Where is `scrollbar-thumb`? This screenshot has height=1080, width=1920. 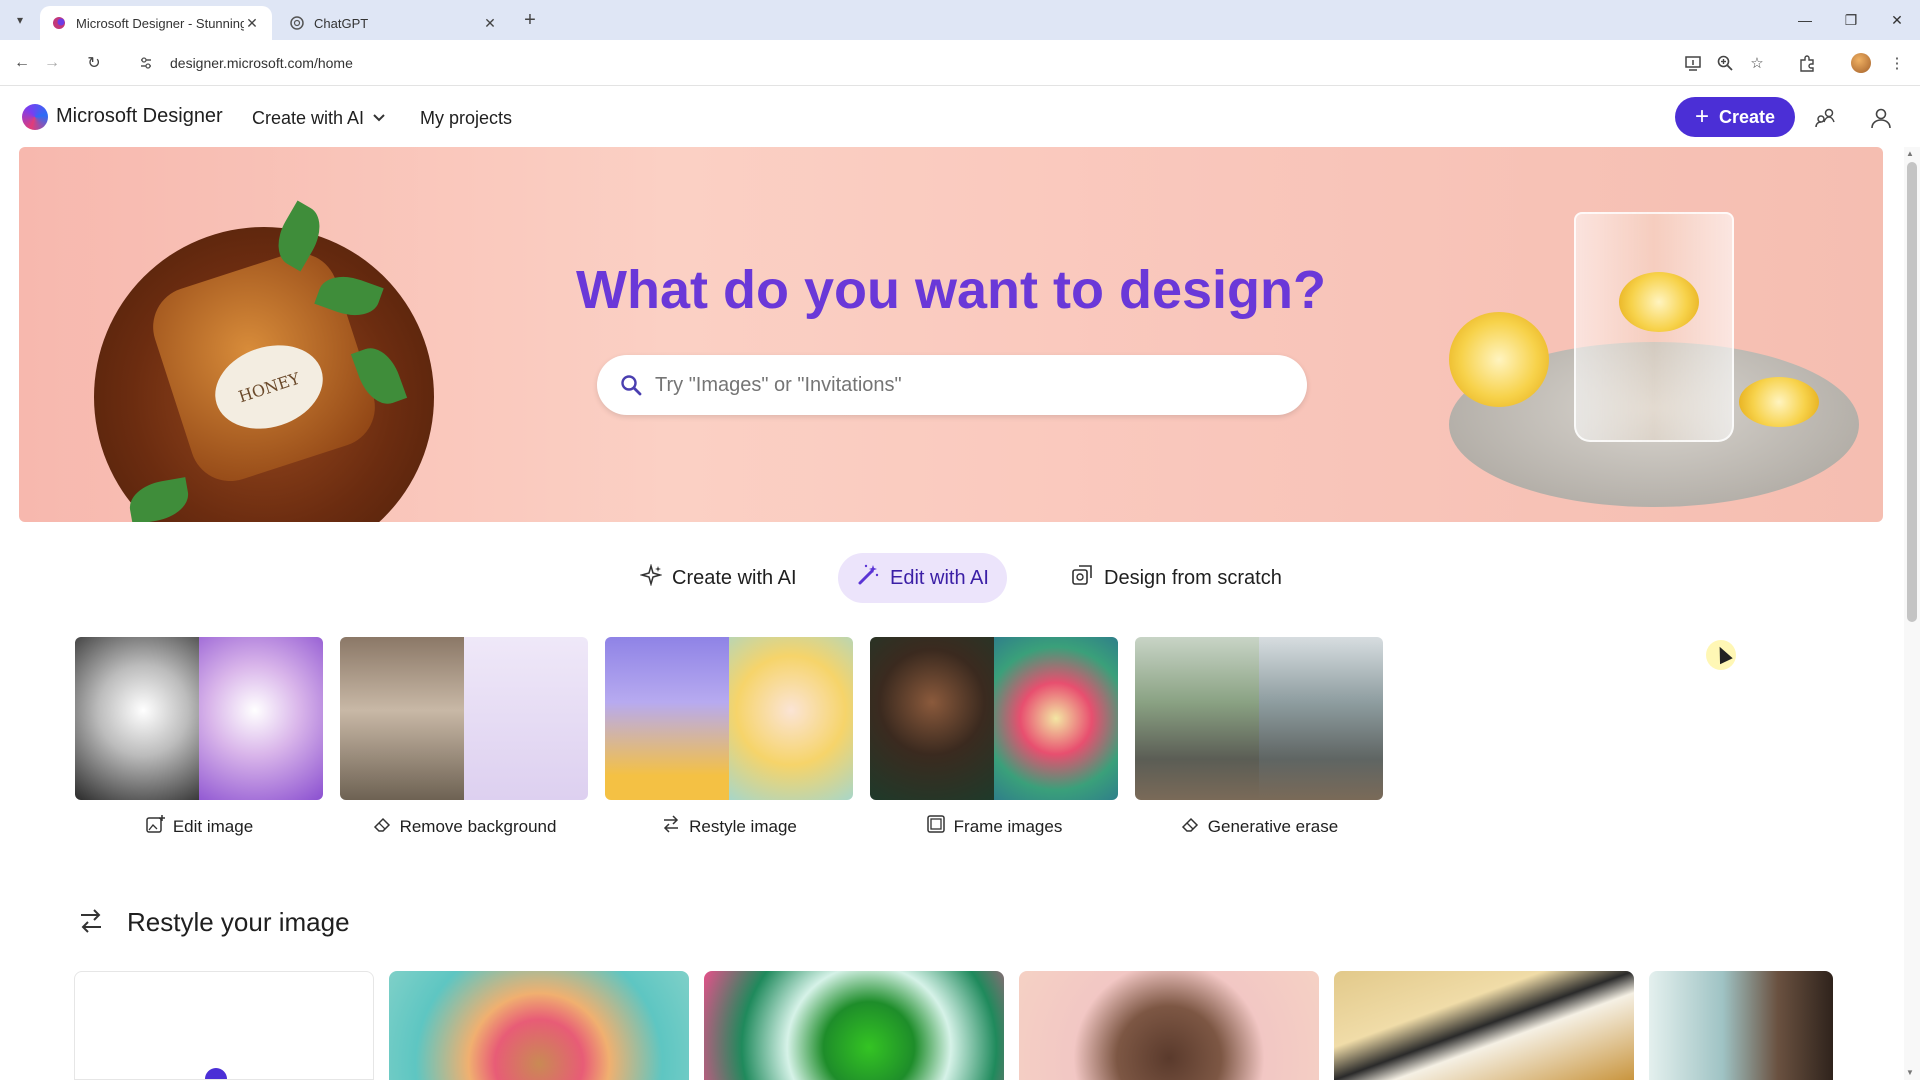 scrollbar-thumb is located at coordinates (1912, 392).